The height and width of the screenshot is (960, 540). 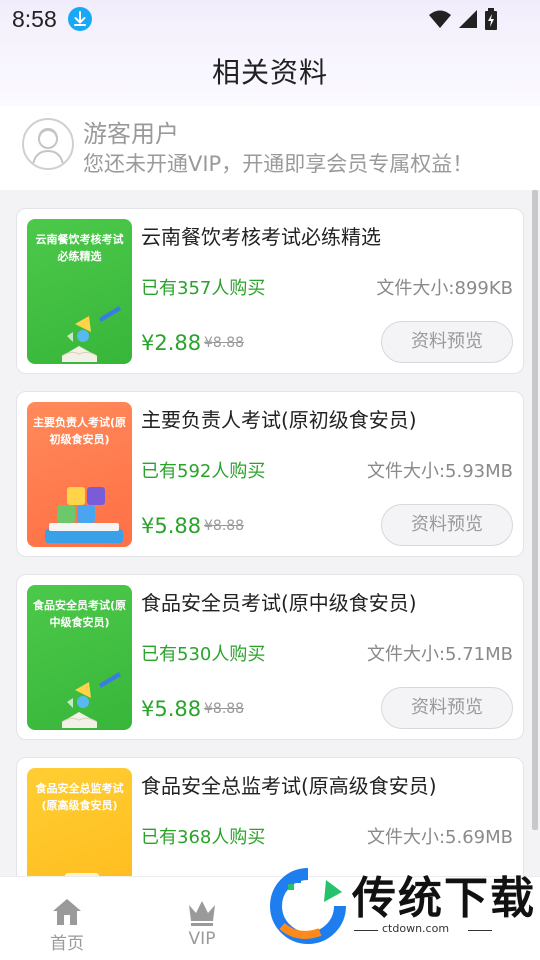 I want to click on battery-icon, so click(x=491, y=21).